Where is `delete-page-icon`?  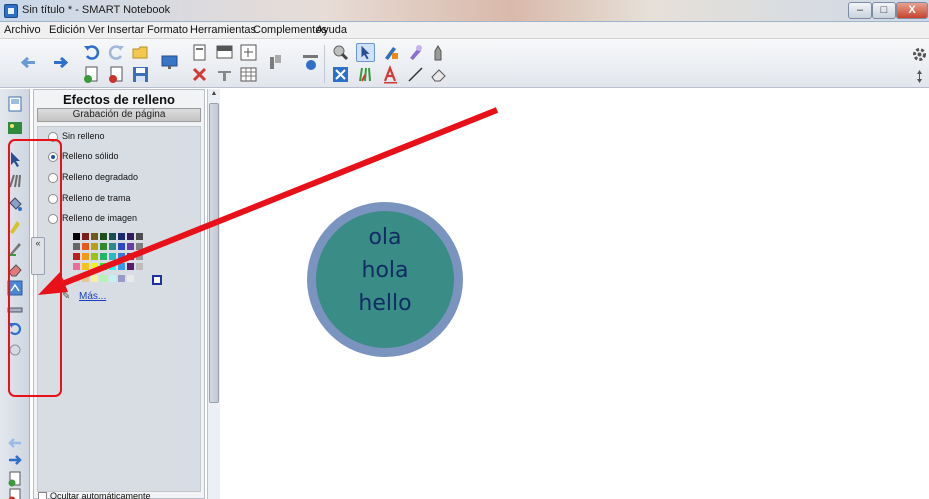
delete-page-icon is located at coordinates (116, 74).